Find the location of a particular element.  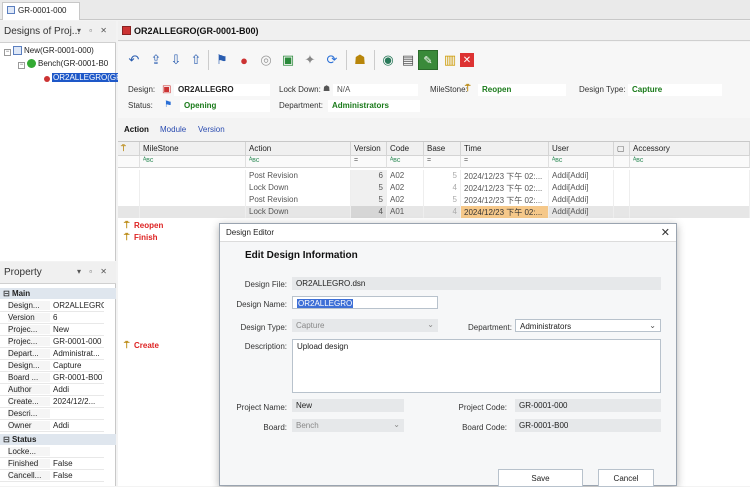

property-group-label: Status is located at coordinates (24, 439).